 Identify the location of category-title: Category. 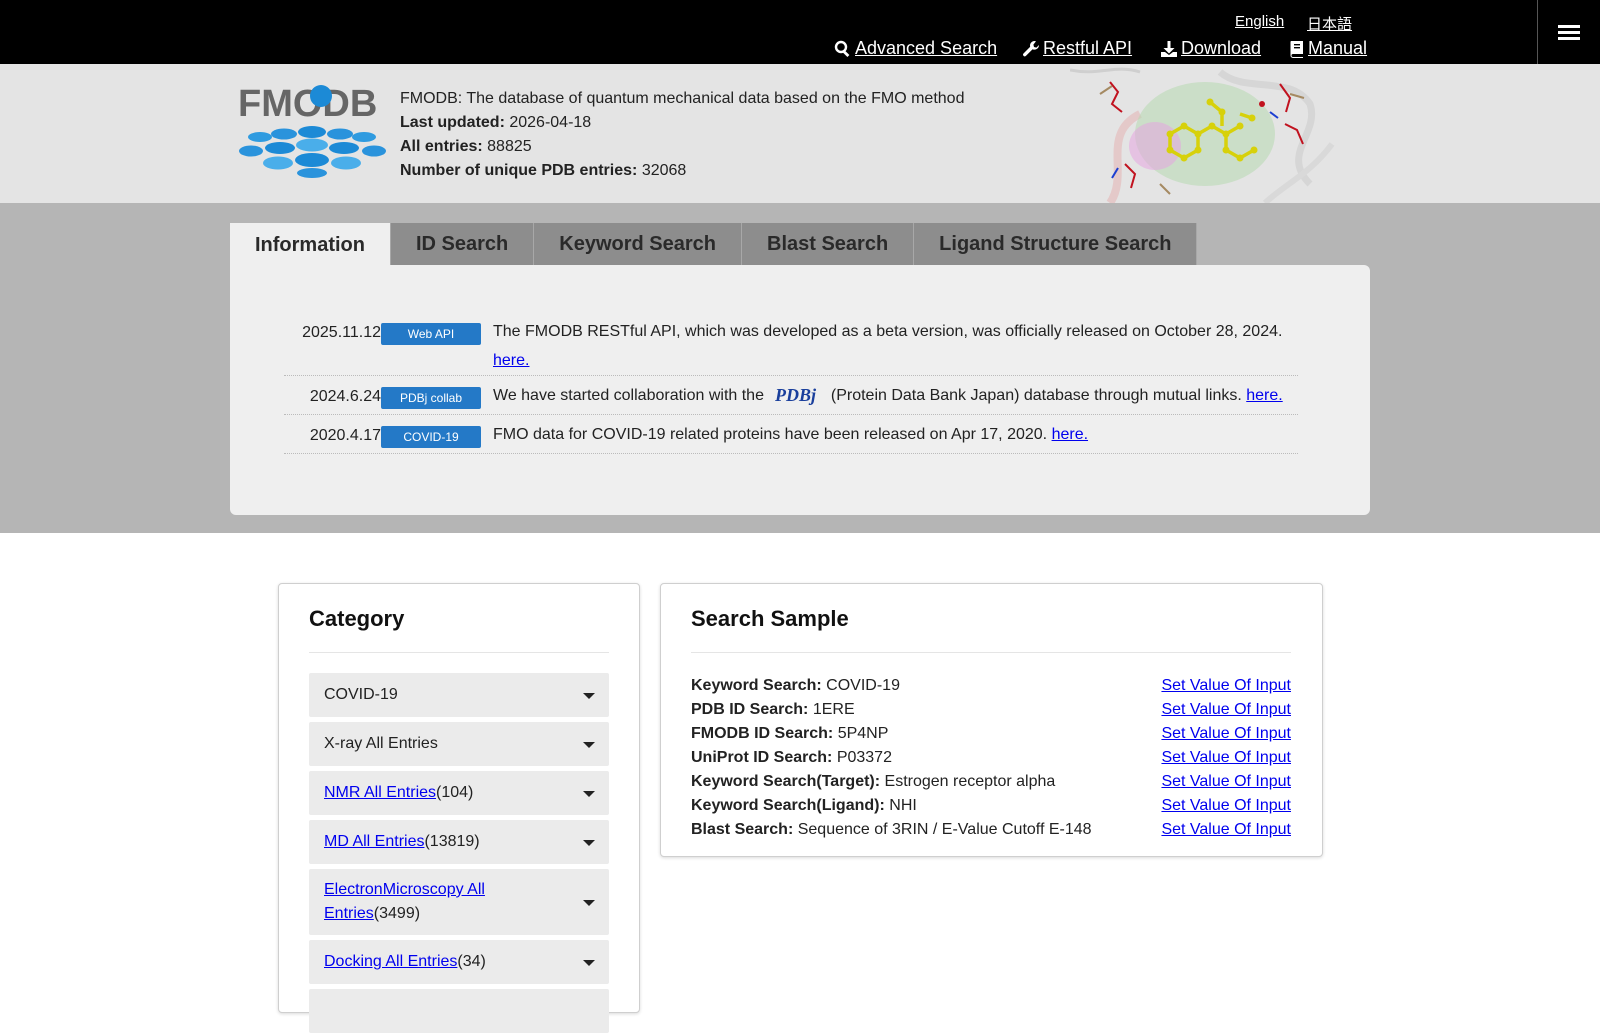
(357, 618).